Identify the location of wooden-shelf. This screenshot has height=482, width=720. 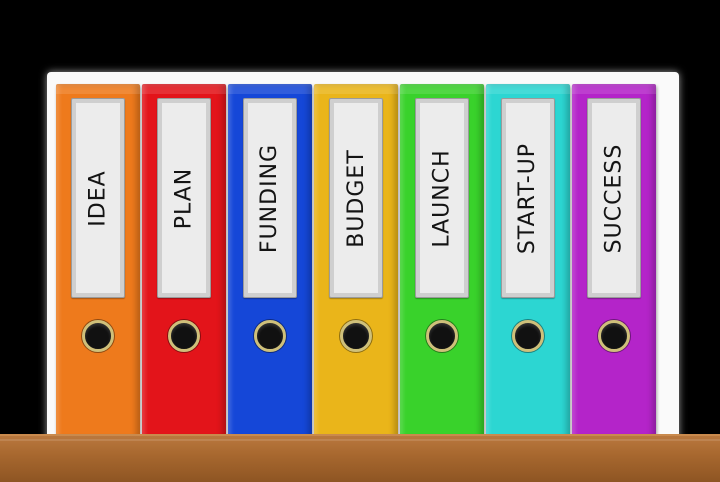
(360, 458).